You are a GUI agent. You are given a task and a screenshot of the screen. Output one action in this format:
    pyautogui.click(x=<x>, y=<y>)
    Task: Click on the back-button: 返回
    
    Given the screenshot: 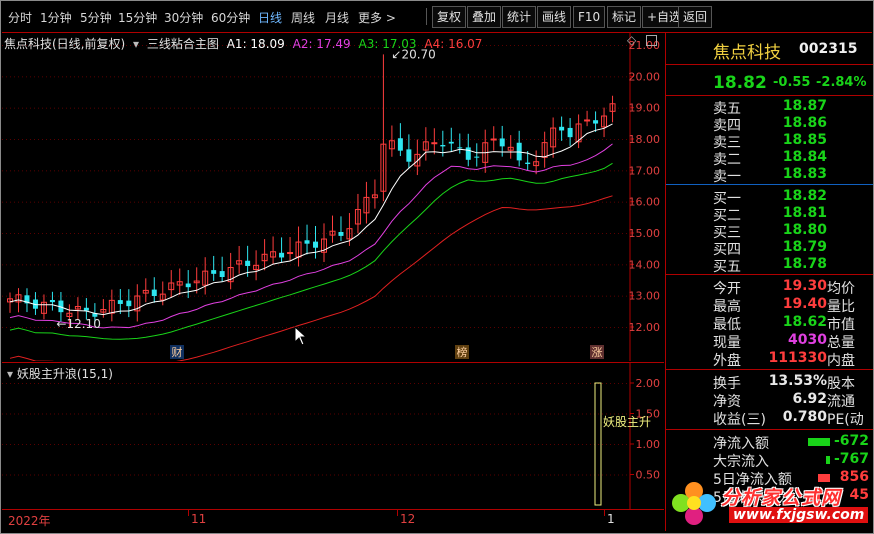 What is the action you would take?
    pyautogui.click(x=695, y=17)
    